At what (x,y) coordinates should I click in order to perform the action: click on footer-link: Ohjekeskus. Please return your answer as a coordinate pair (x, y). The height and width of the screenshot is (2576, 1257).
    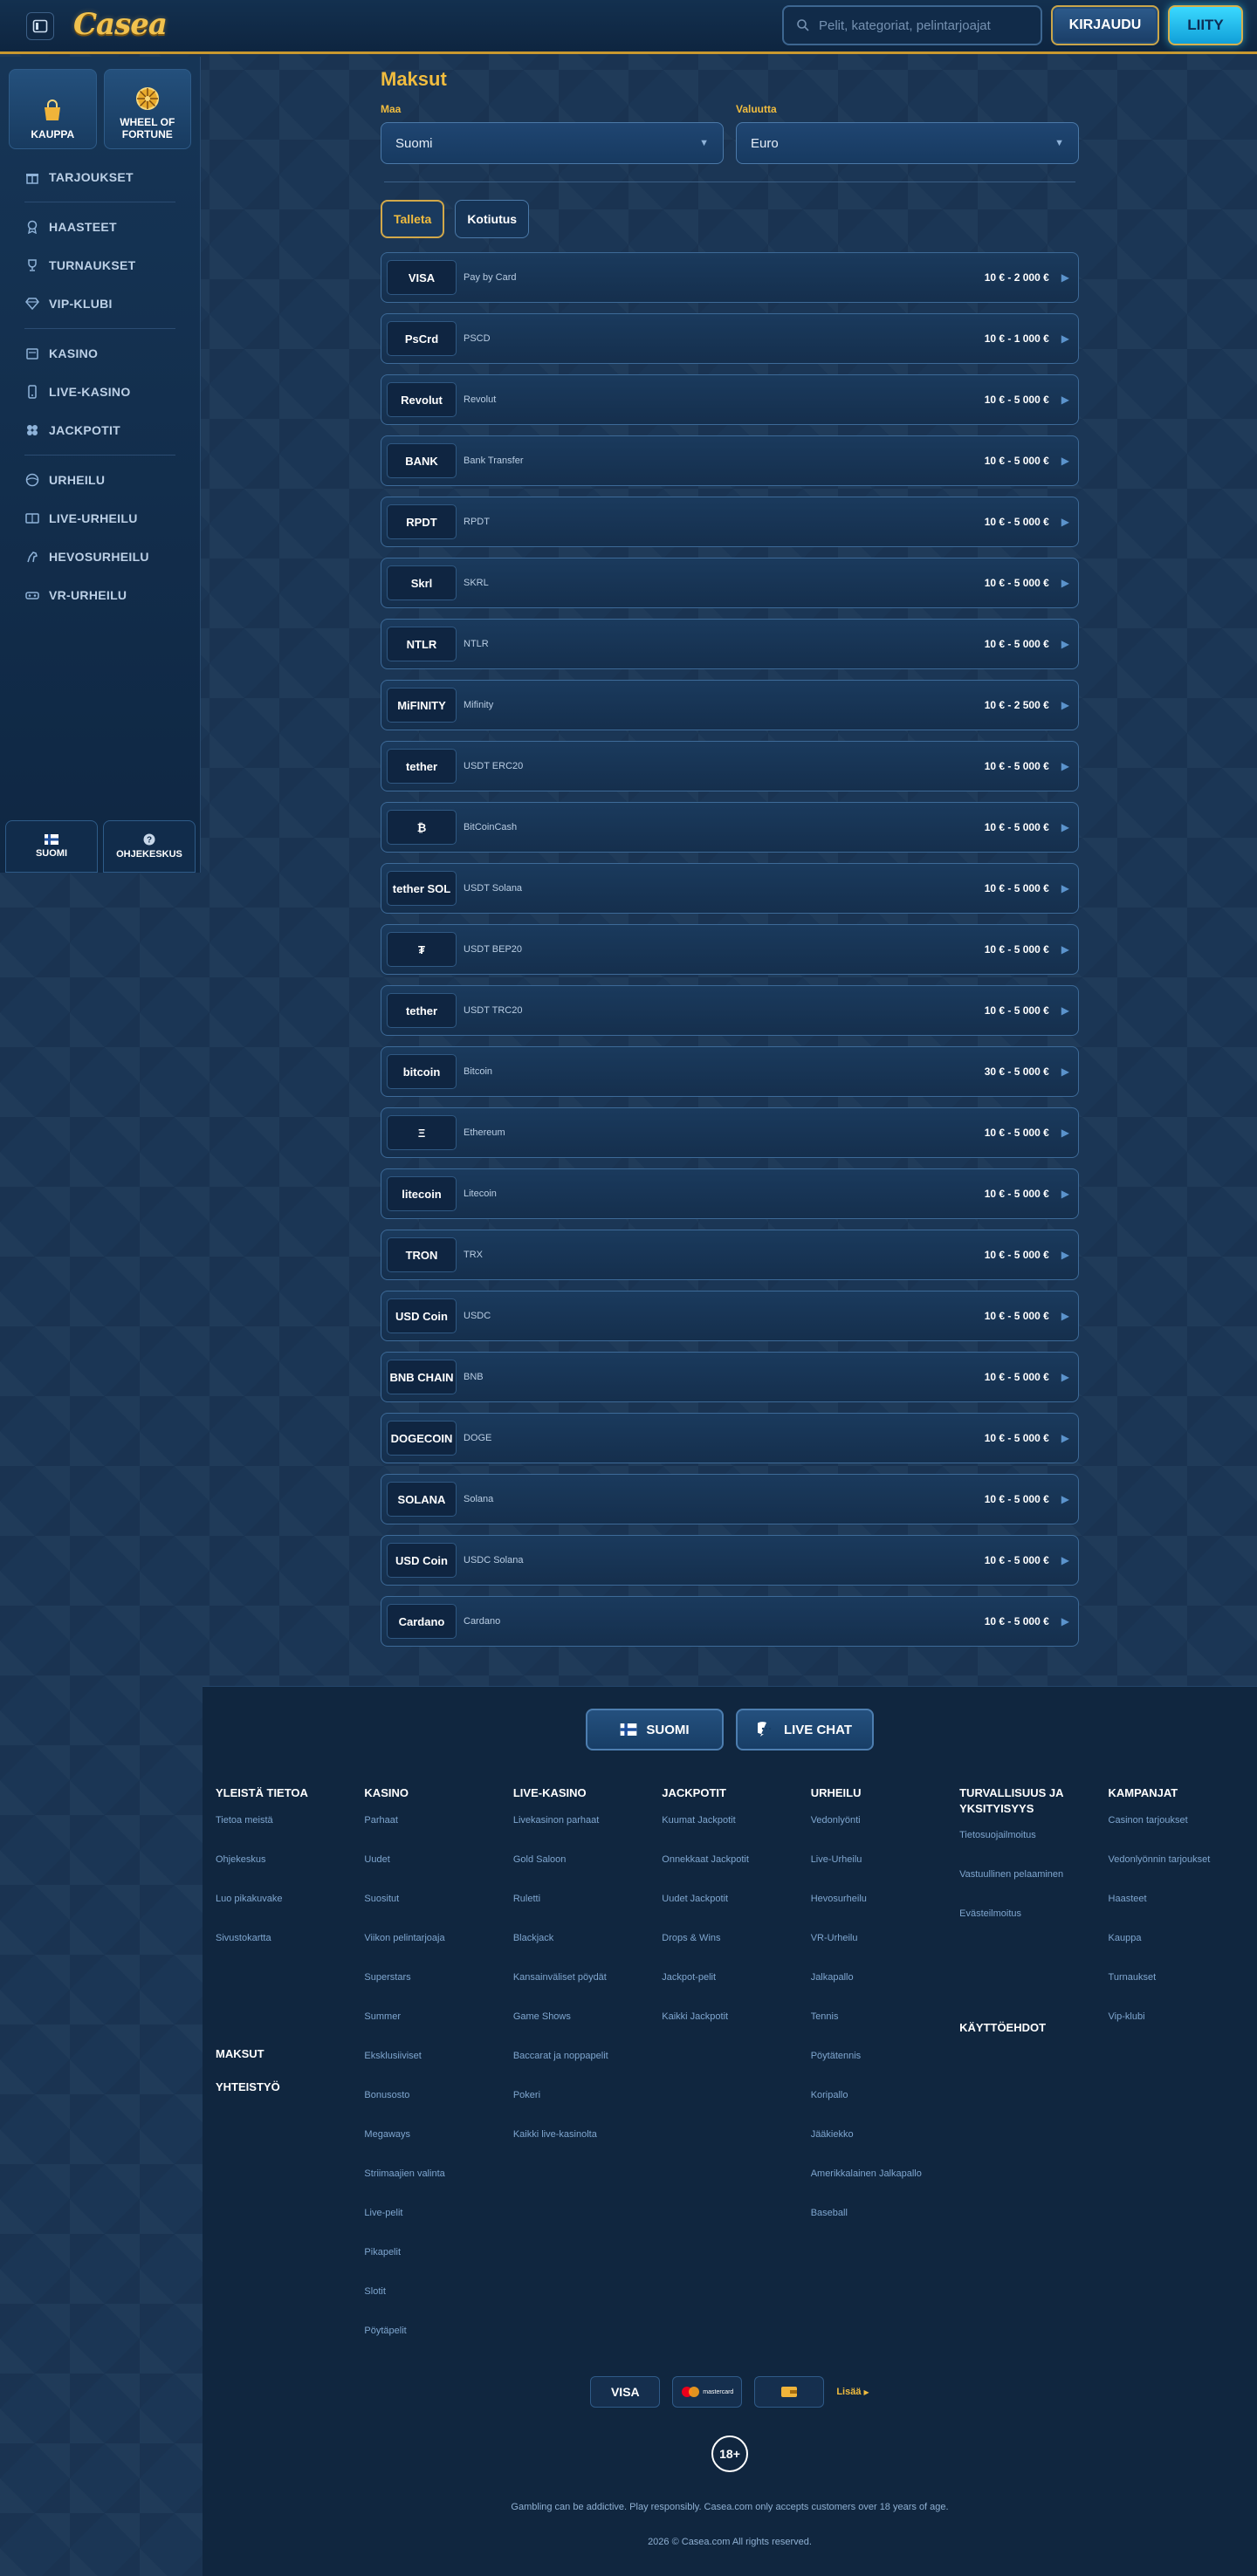
    Looking at the image, I should click on (290, 1874).